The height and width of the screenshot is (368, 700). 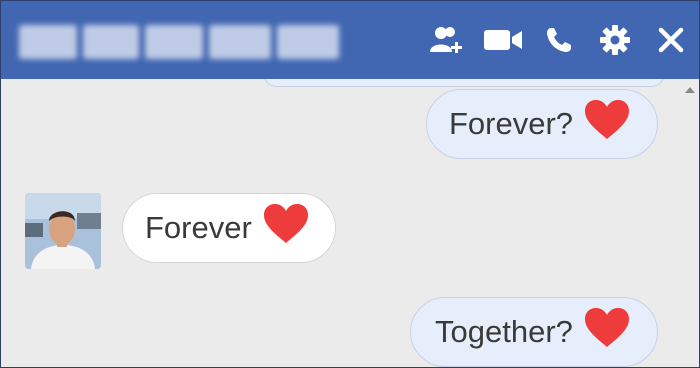 I want to click on phone-icon, so click(x=559, y=40).